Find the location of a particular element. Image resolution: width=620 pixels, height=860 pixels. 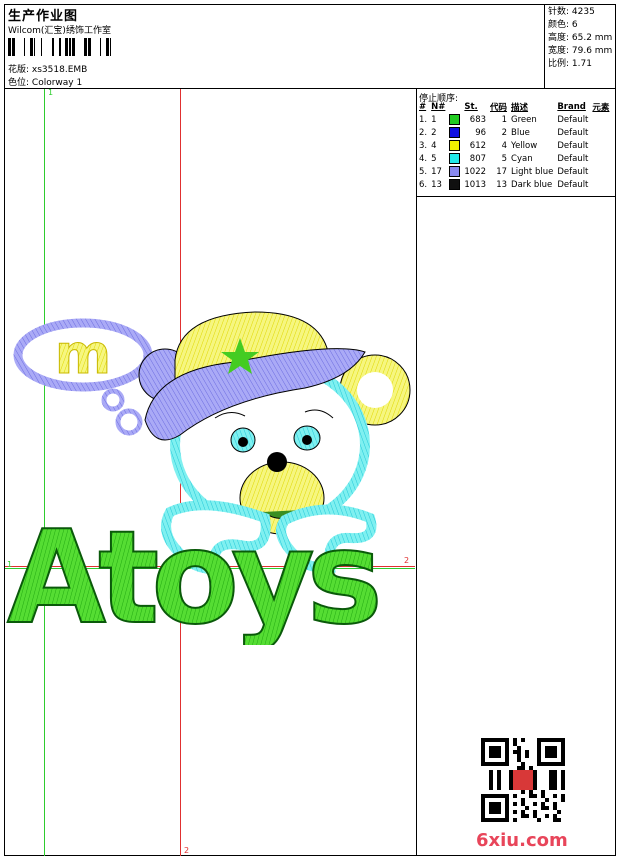

col-stitches: St. is located at coordinates (471, 107).